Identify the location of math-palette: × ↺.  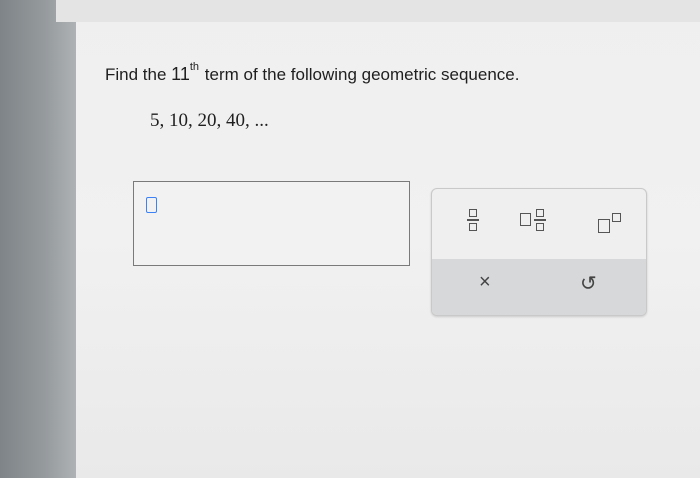
(539, 252).